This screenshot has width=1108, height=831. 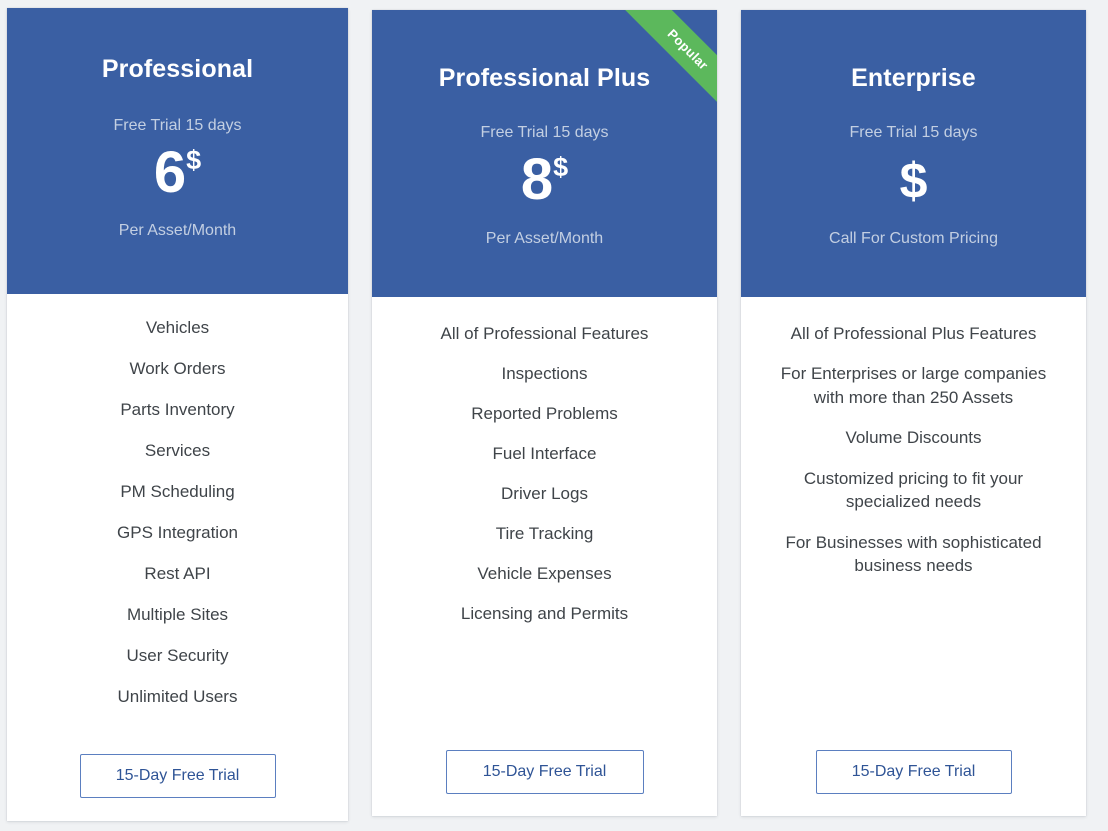 I want to click on plan-name: Enterprise, so click(x=913, y=78).